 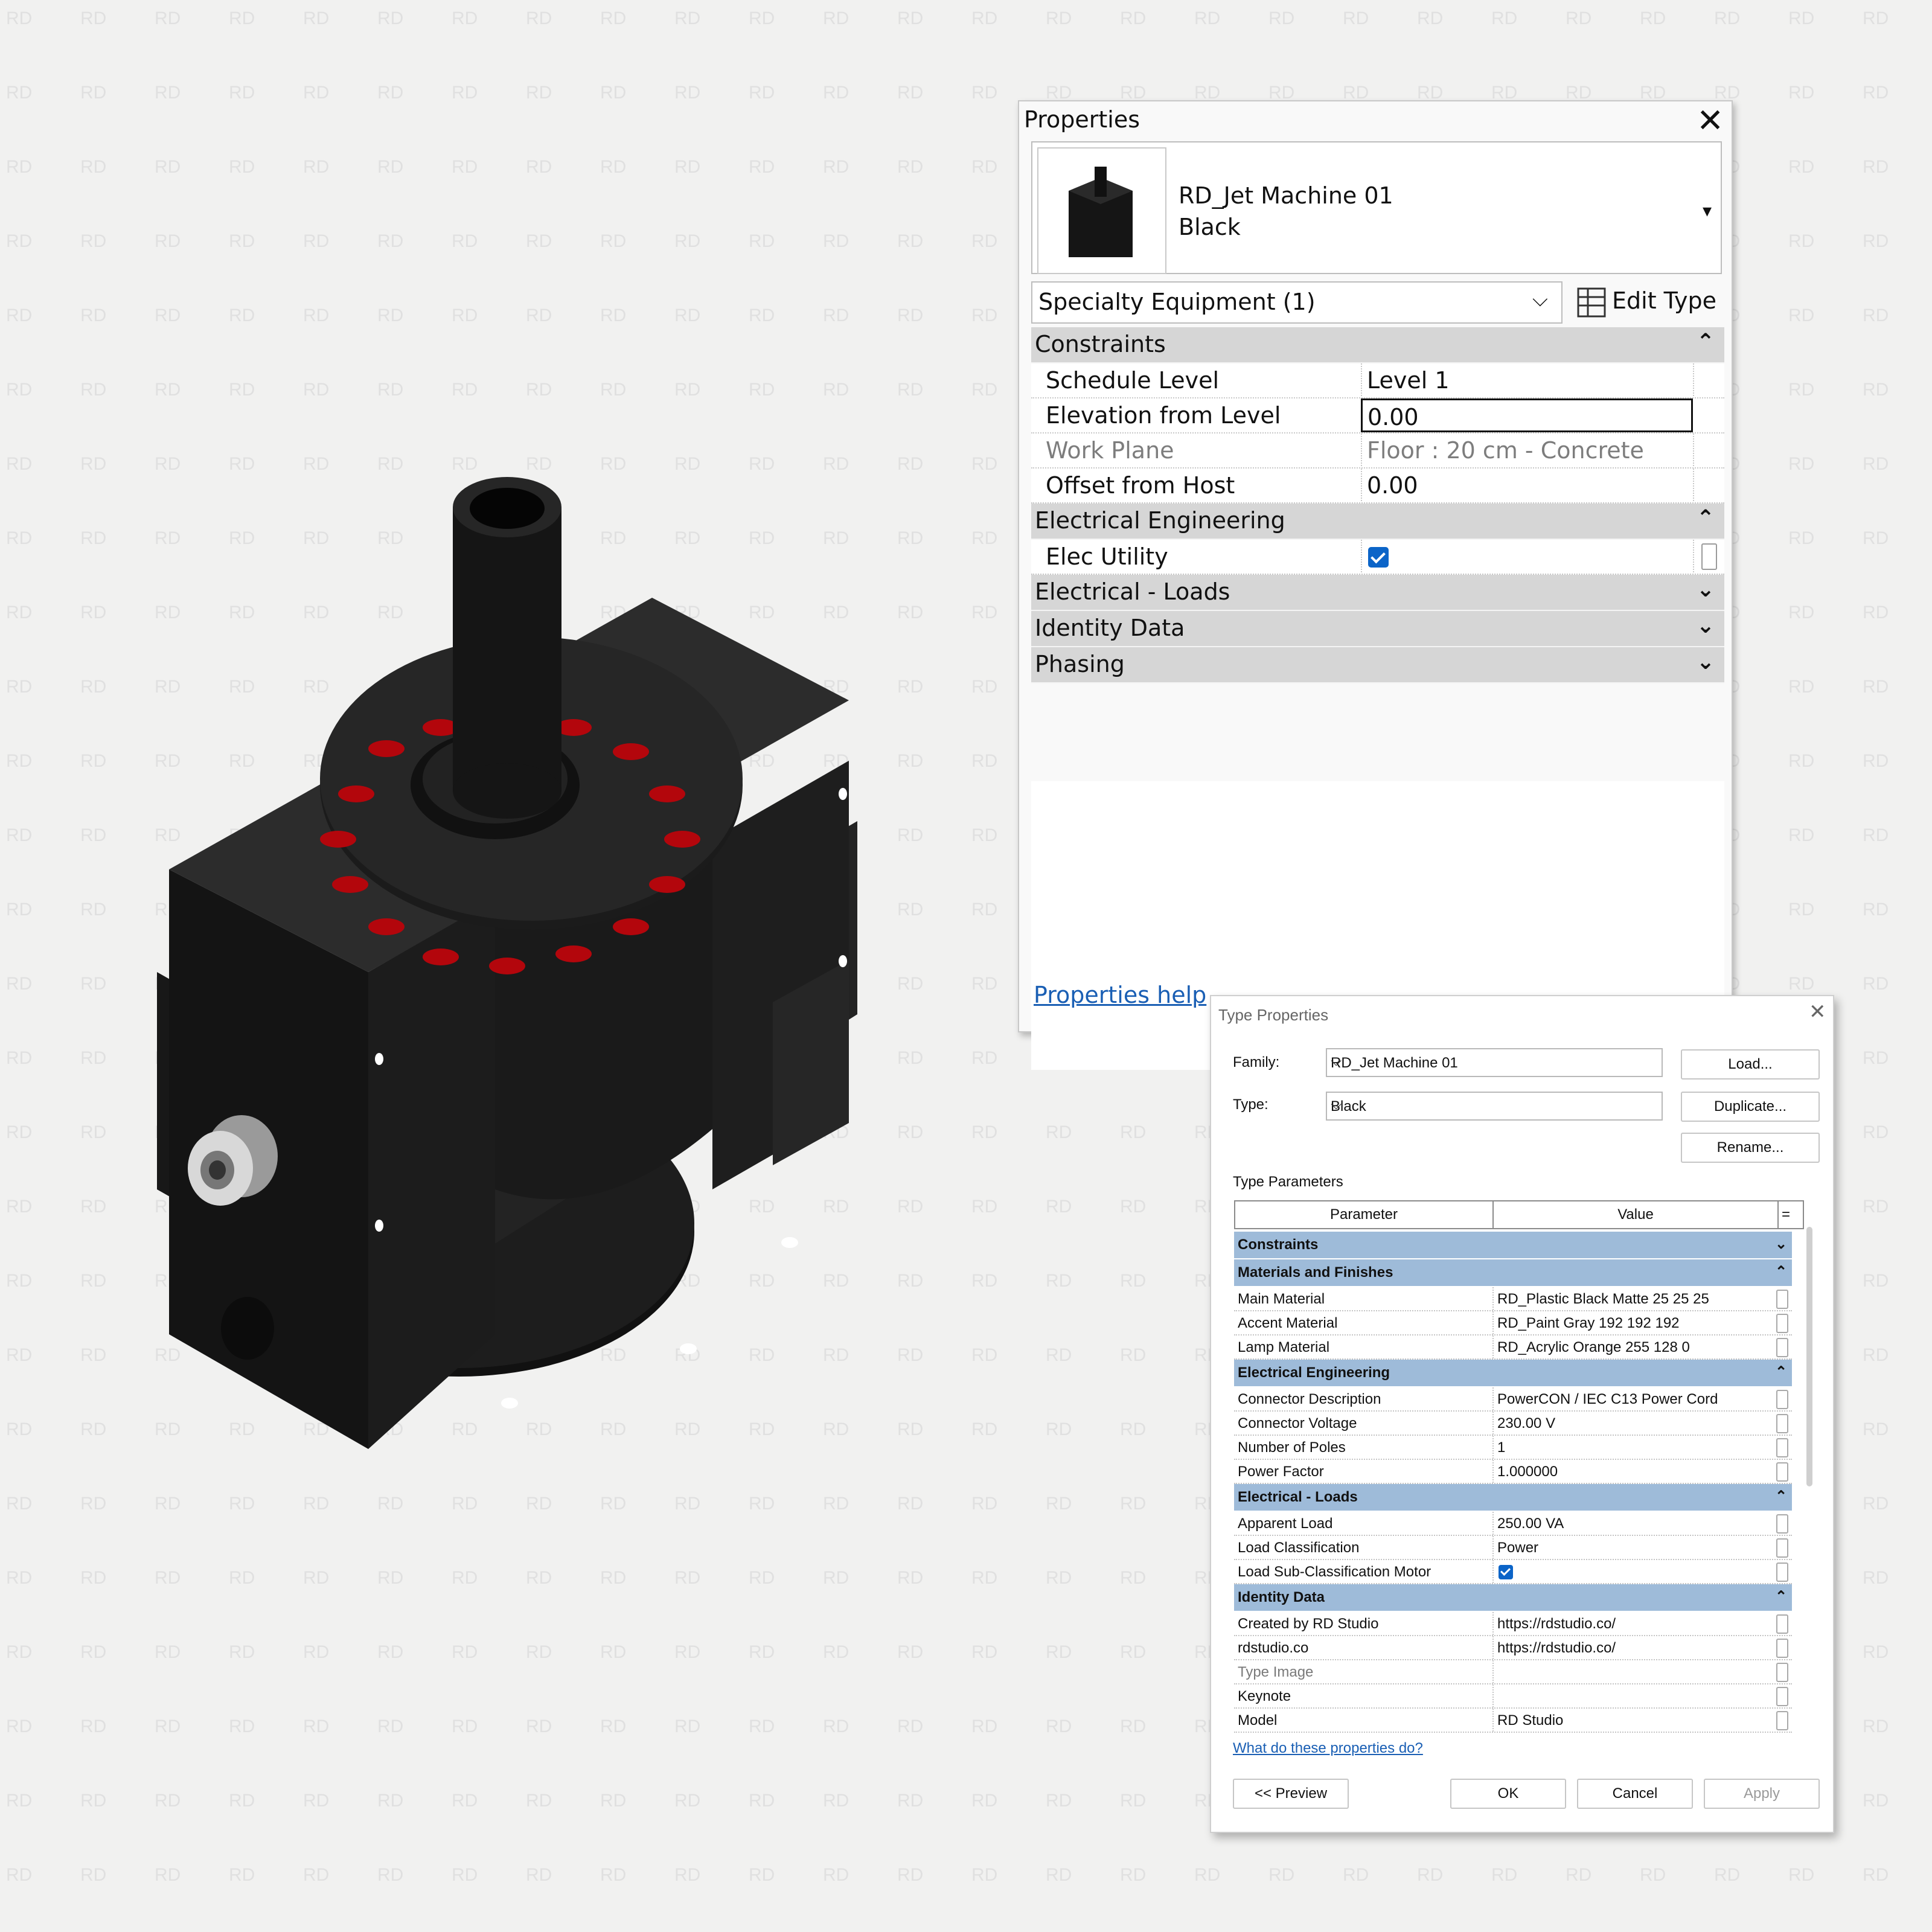 What do you see at coordinates (1378, 665) in the screenshot?
I see `group-phasing: Phasing ⌄` at bounding box center [1378, 665].